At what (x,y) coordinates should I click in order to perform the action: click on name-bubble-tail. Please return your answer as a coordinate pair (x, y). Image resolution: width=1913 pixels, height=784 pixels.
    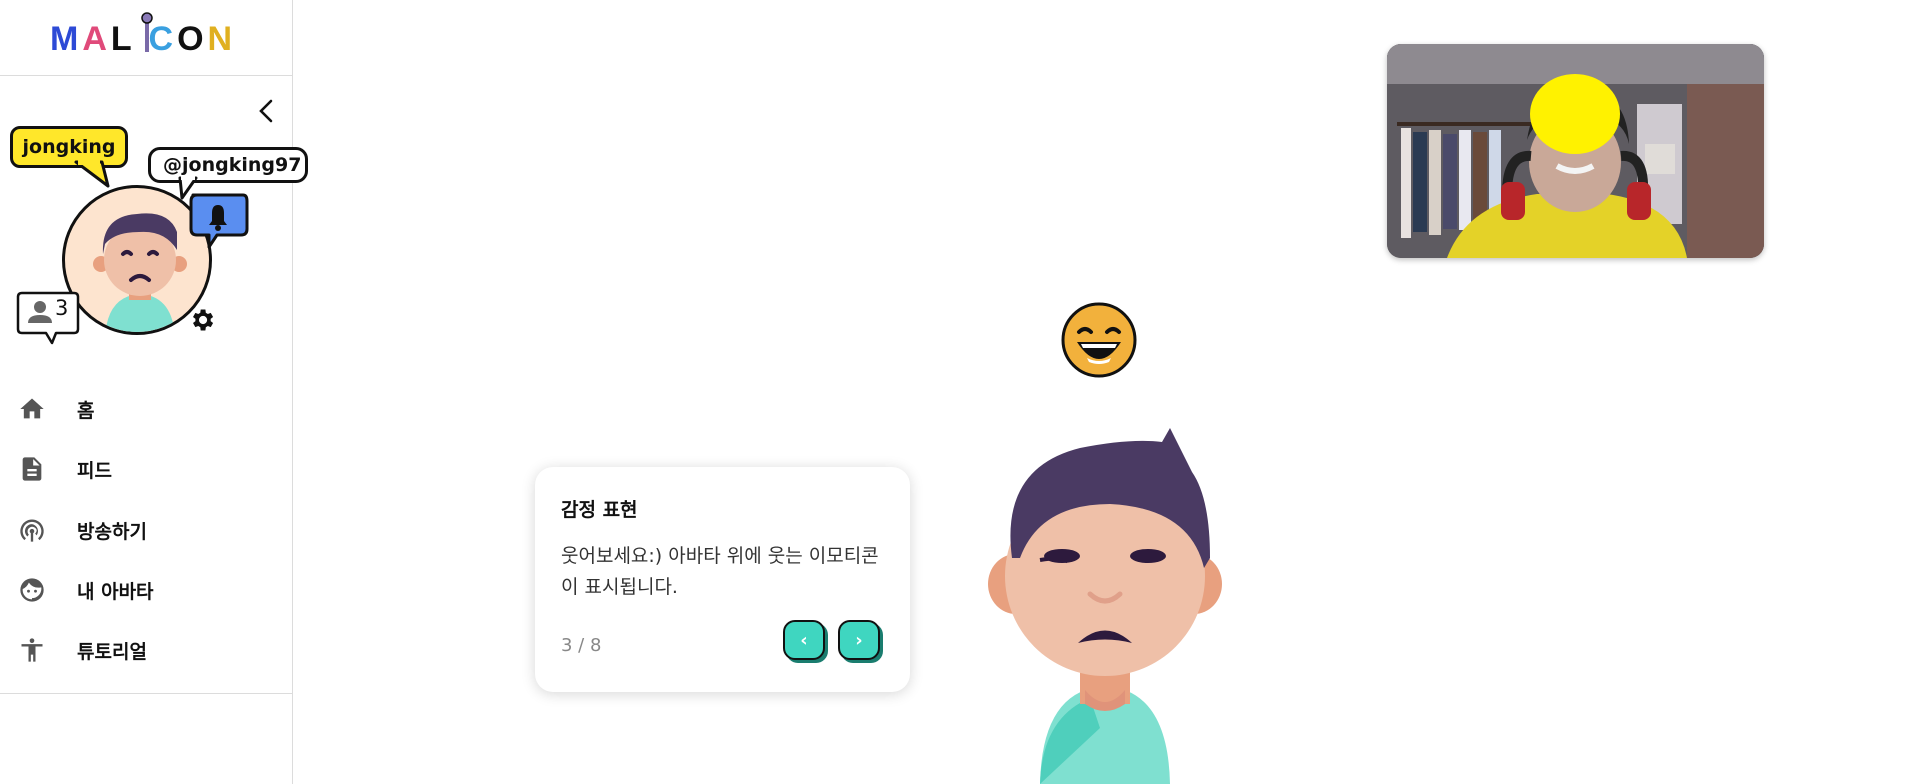
    Looking at the image, I should click on (92, 174).